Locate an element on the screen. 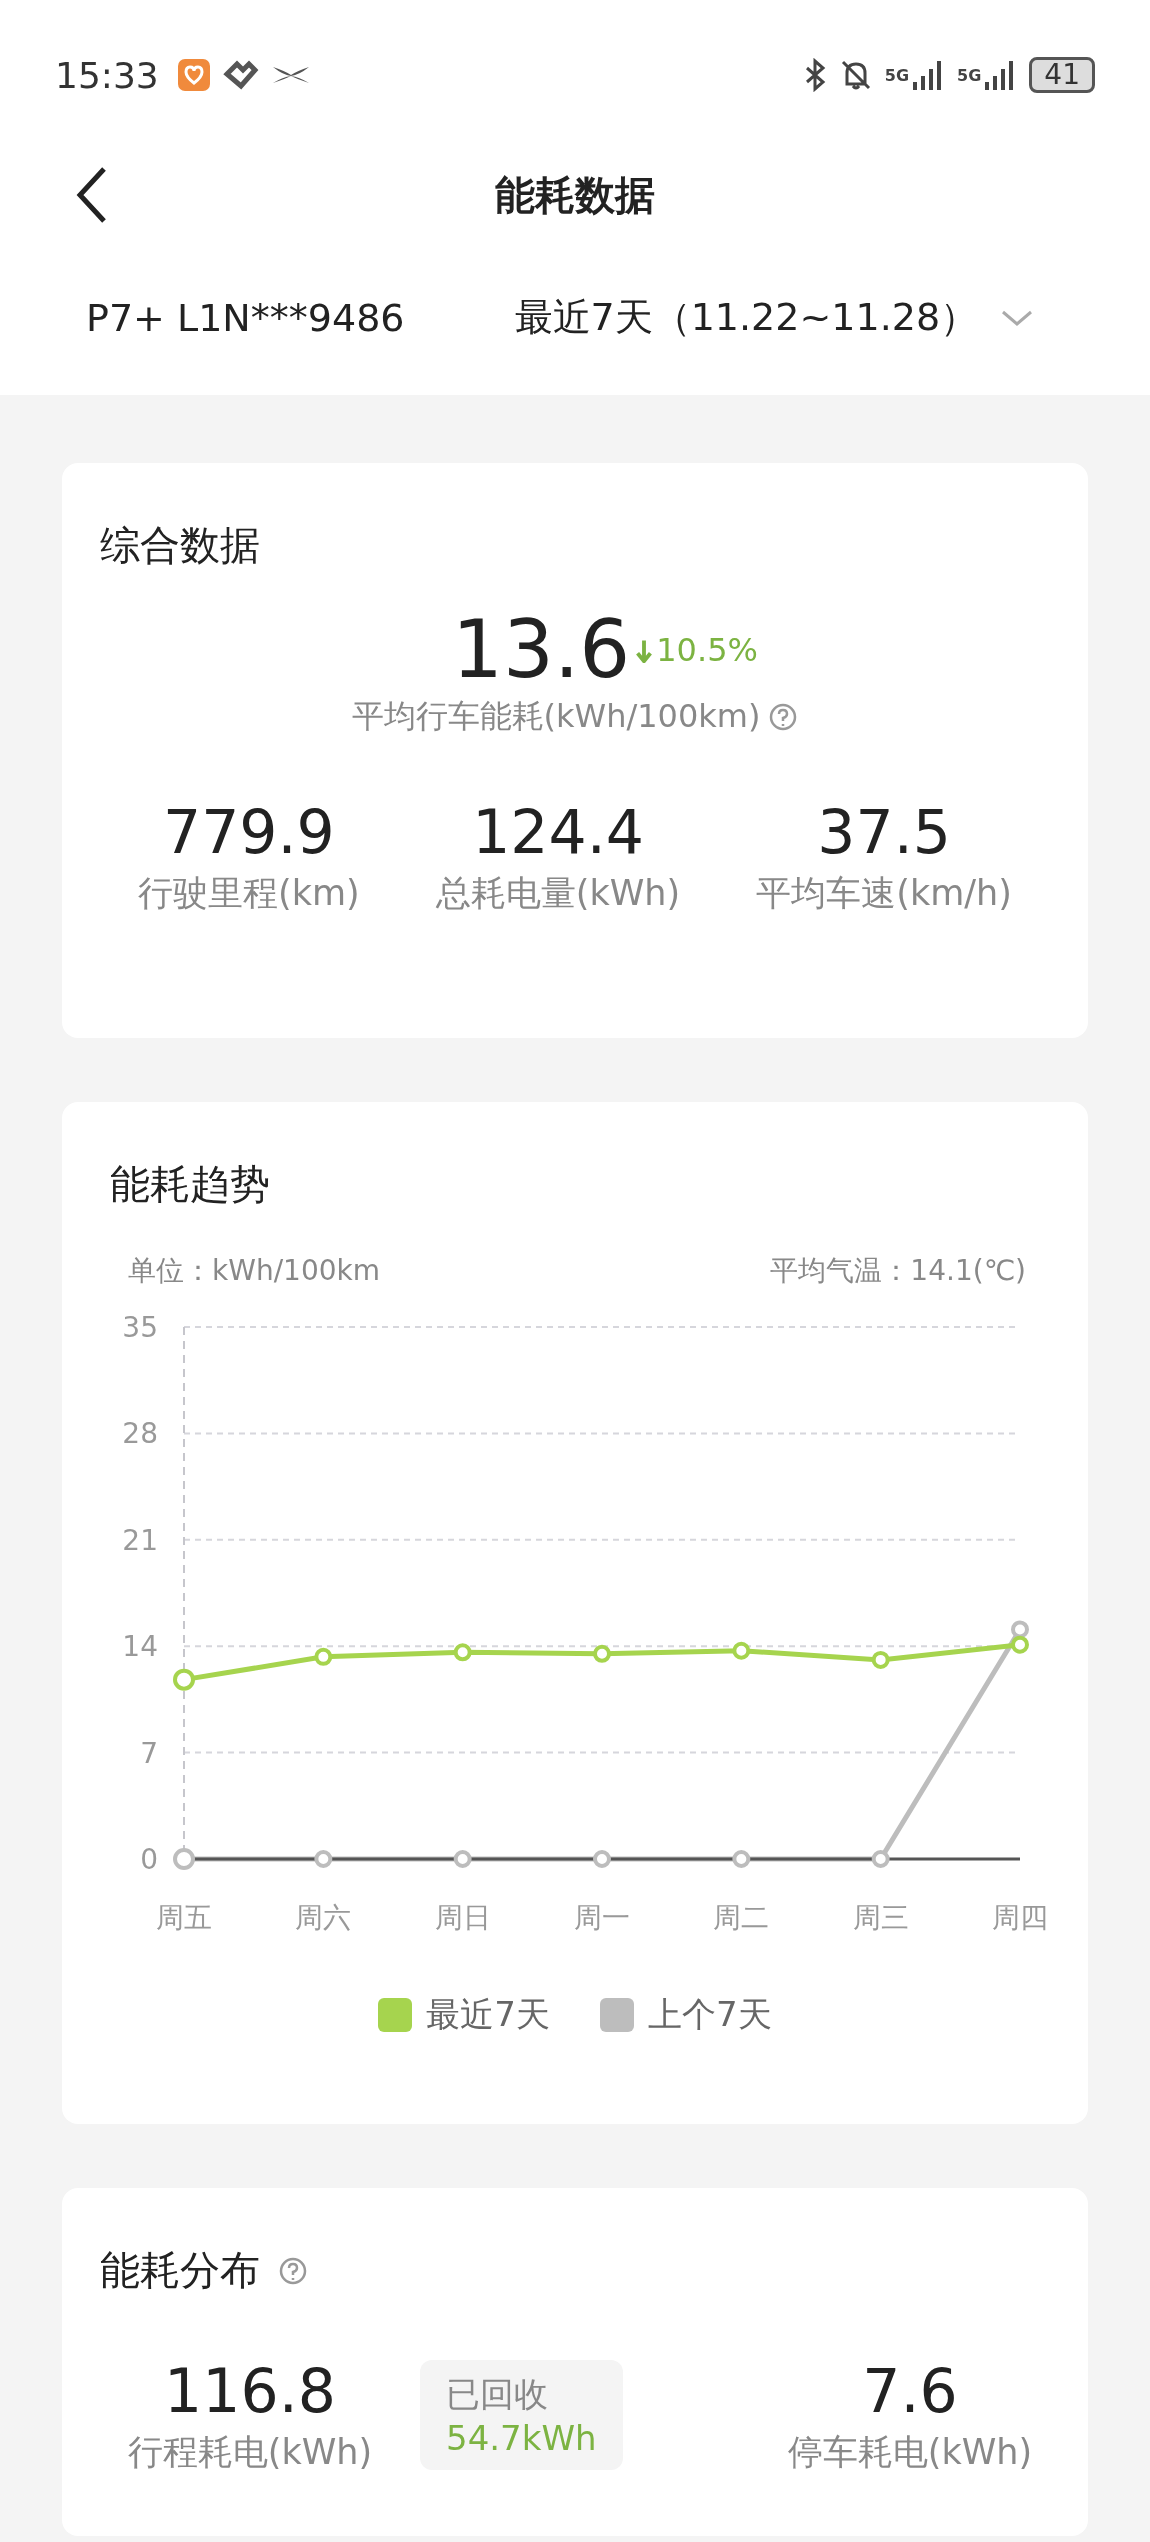 The width and height of the screenshot is (1150, 2542). average-consumption: 13.6 is located at coordinates (541, 650).